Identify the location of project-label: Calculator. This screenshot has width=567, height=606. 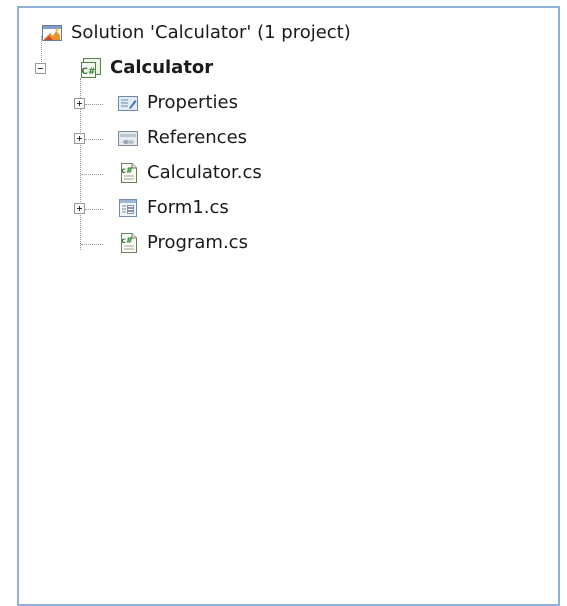
(162, 67).